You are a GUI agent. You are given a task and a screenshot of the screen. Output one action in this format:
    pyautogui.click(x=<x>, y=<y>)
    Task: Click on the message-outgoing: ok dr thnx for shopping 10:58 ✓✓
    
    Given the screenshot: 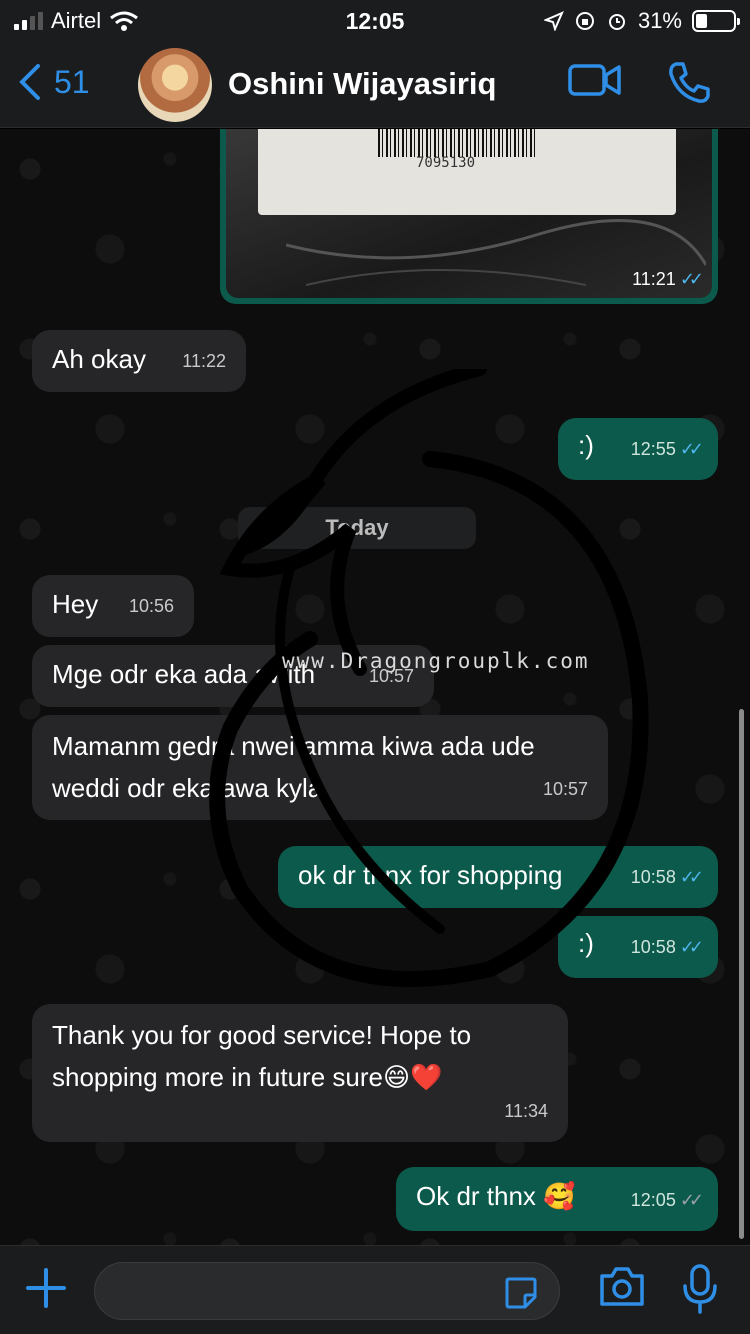 What is the action you would take?
    pyautogui.click(x=498, y=877)
    